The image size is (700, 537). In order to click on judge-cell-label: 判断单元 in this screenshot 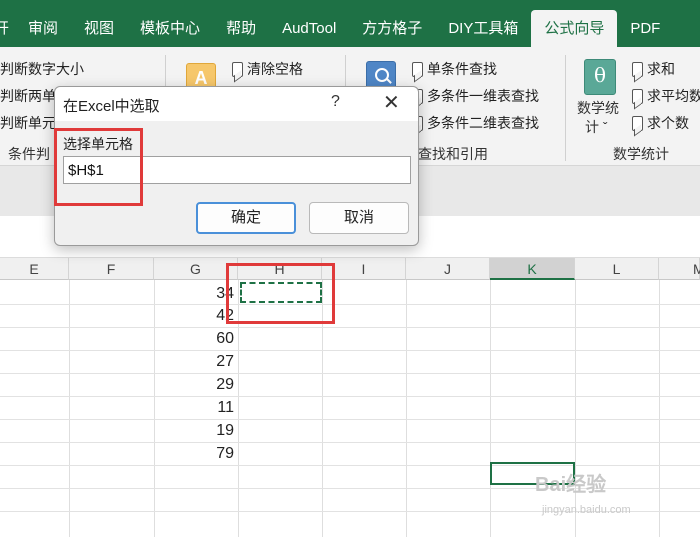, I will do `click(28, 123)`.